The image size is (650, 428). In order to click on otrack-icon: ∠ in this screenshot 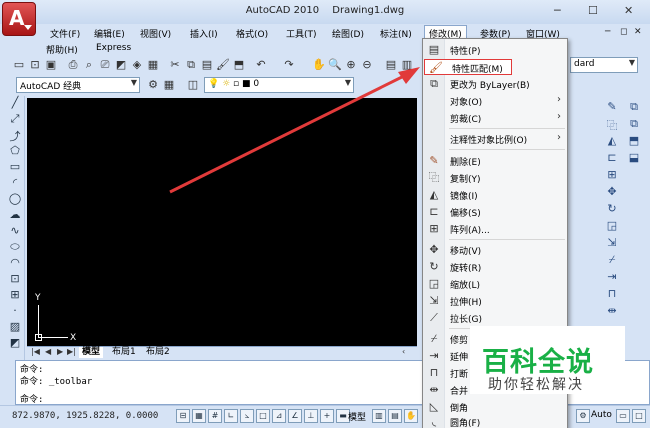, I will do `click(295, 416)`.